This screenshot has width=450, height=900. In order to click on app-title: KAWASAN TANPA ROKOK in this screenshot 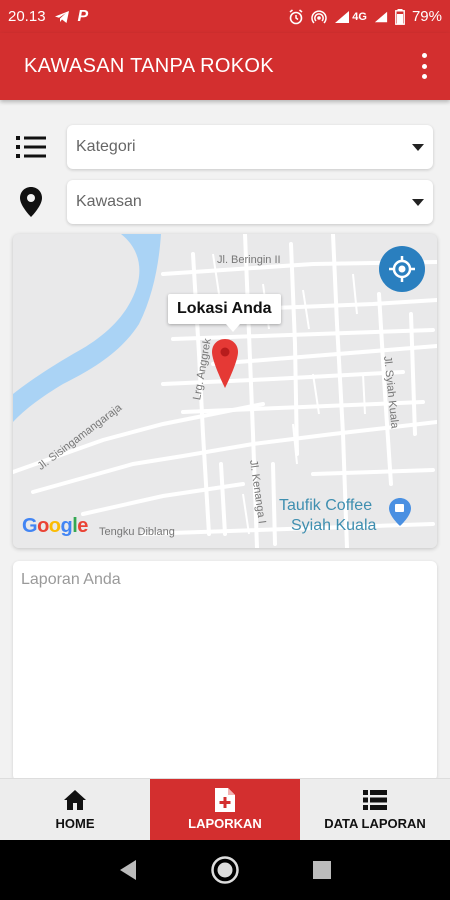, I will do `click(149, 66)`.